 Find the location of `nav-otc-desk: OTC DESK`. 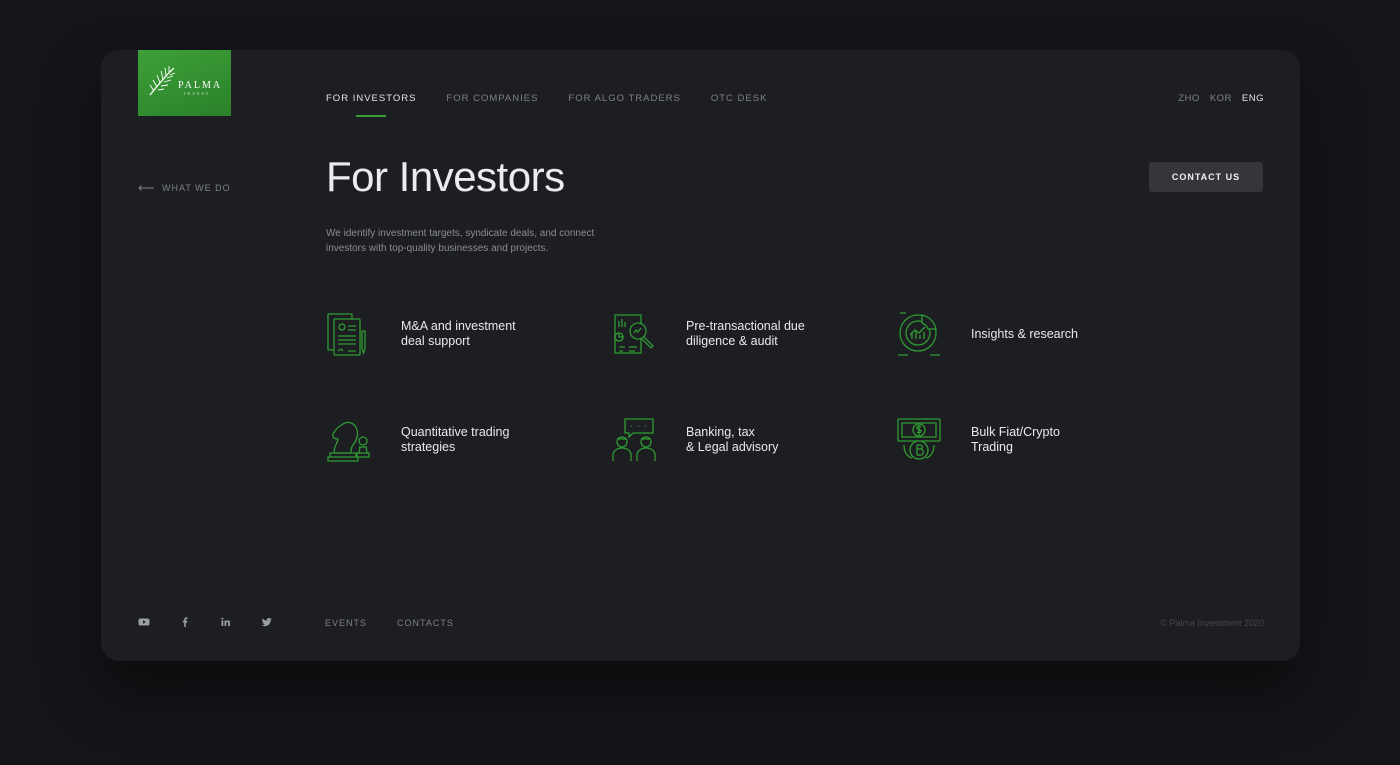

nav-otc-desk: OTC DESK is located at coordinates (739, 98).